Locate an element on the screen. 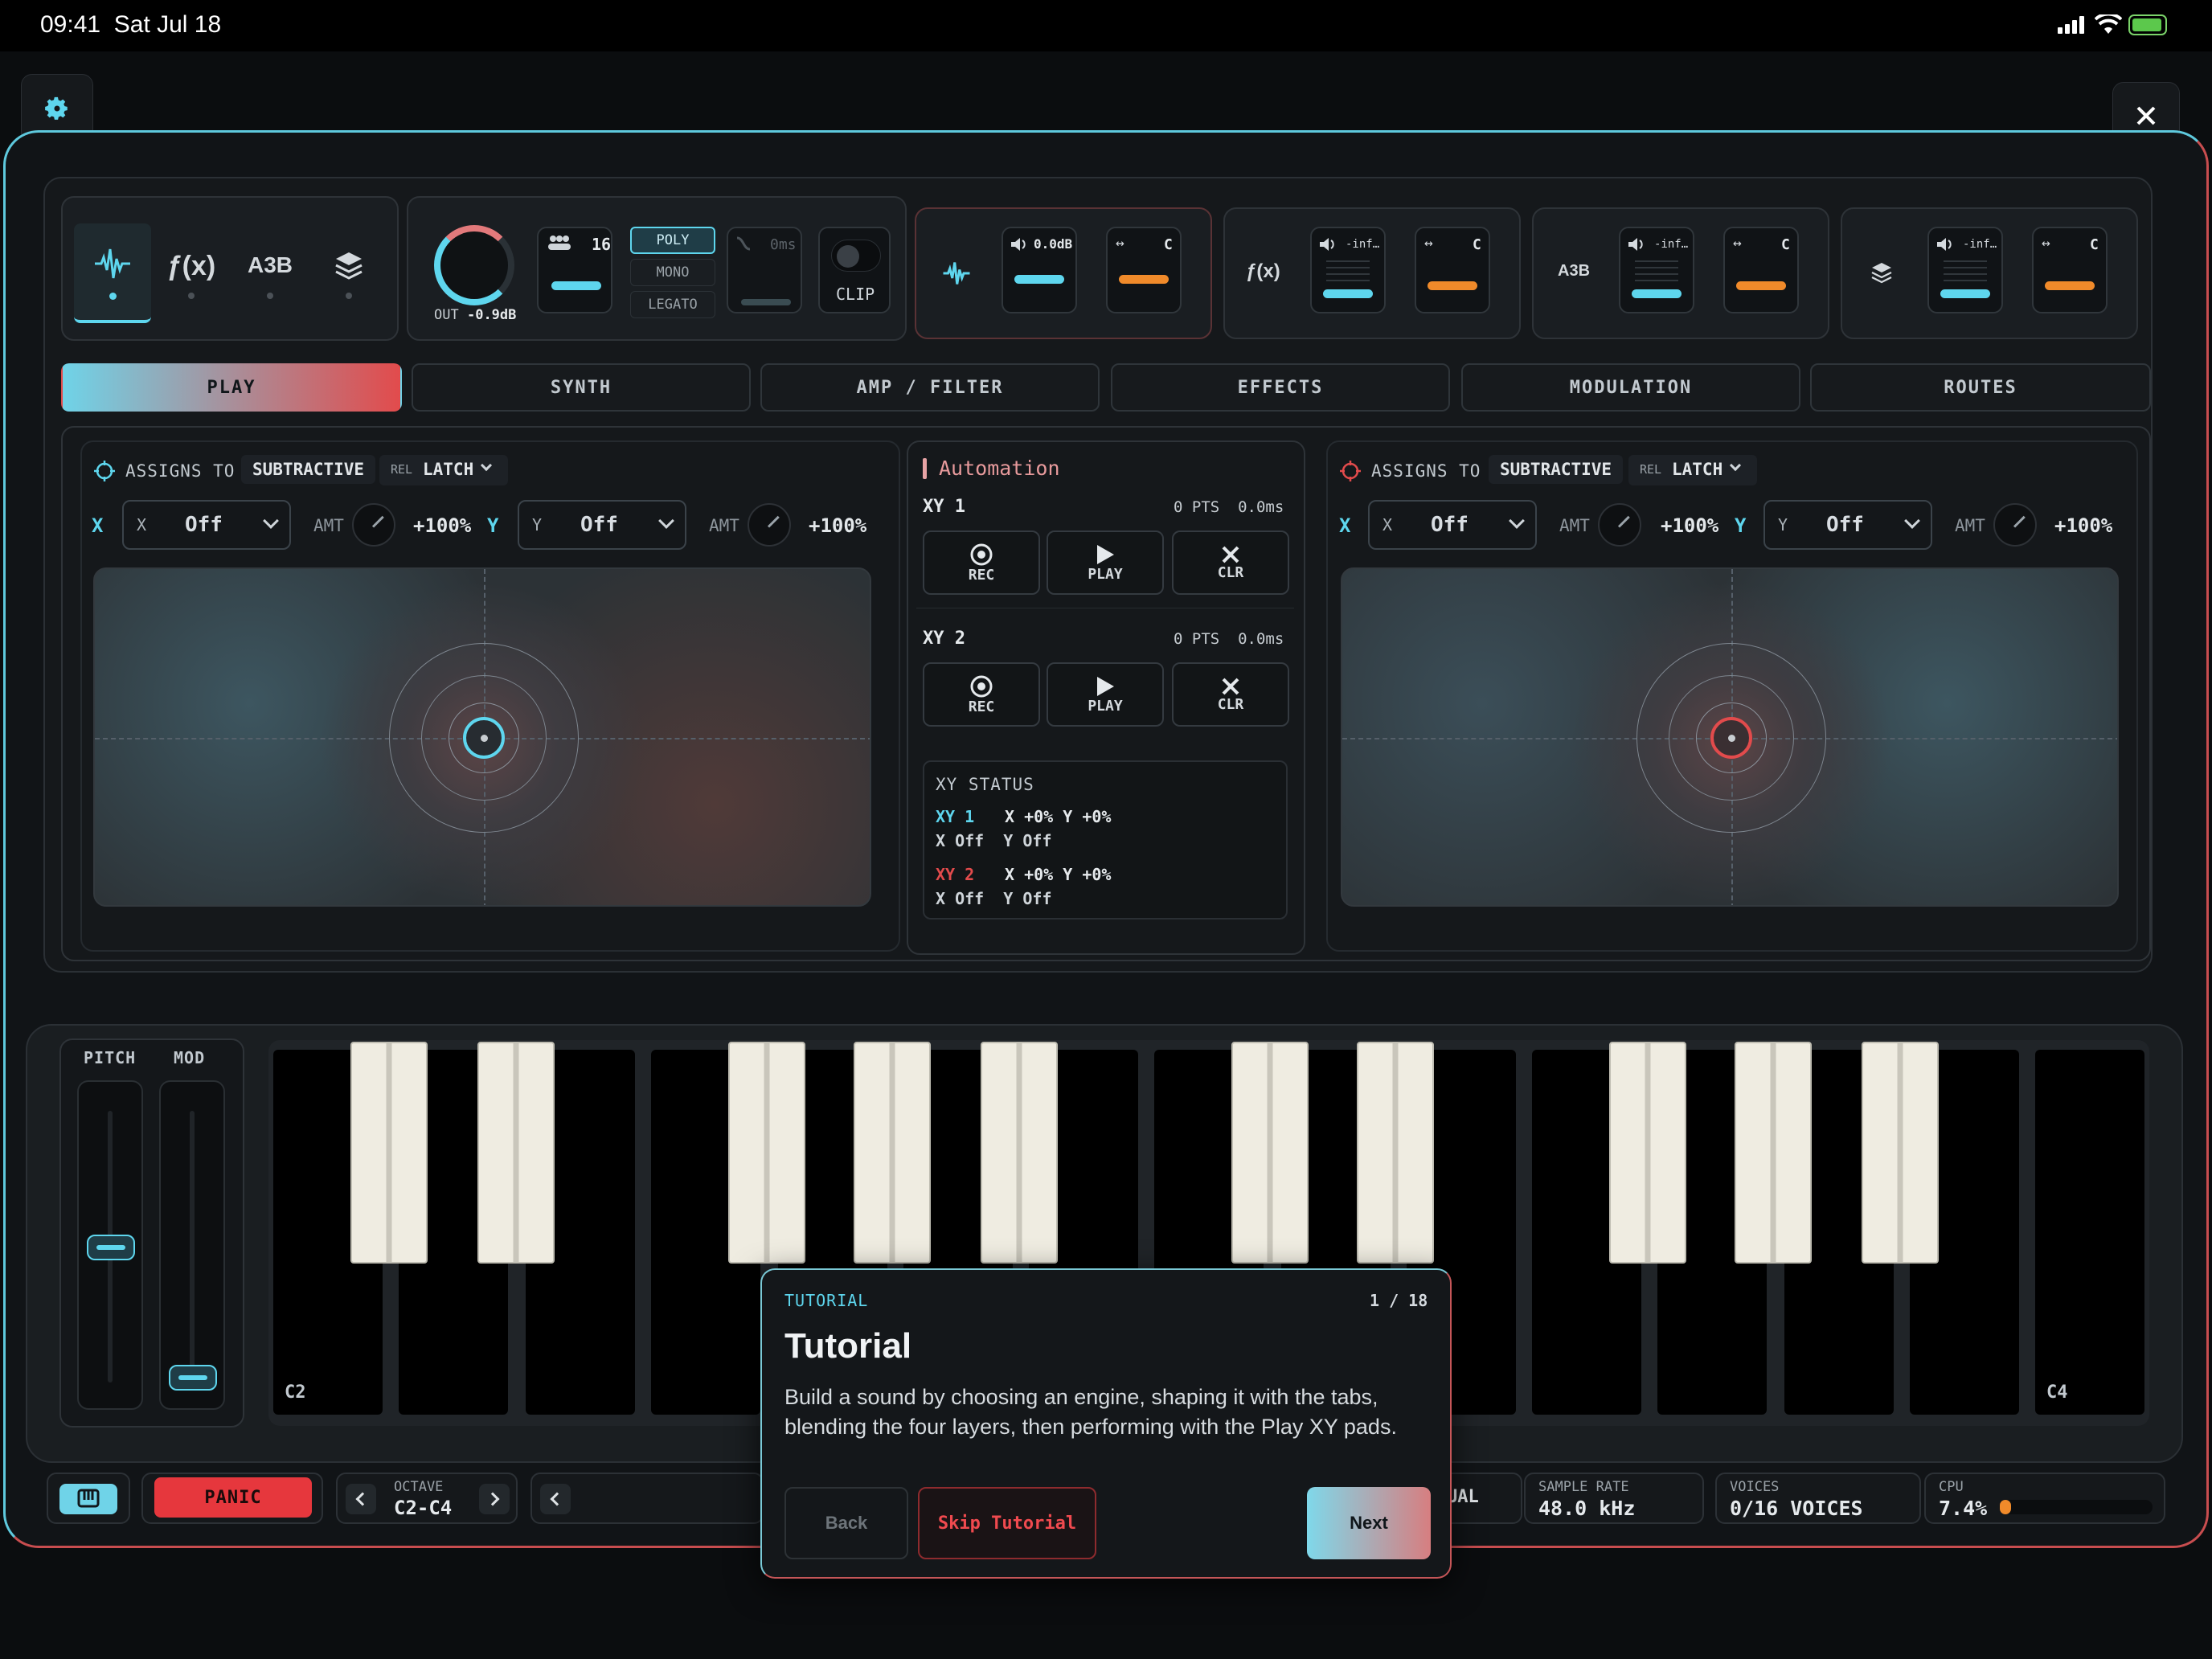 This screenshot has height=1659, width=2212. octave-up-button is located at coordinates (495, 1499).